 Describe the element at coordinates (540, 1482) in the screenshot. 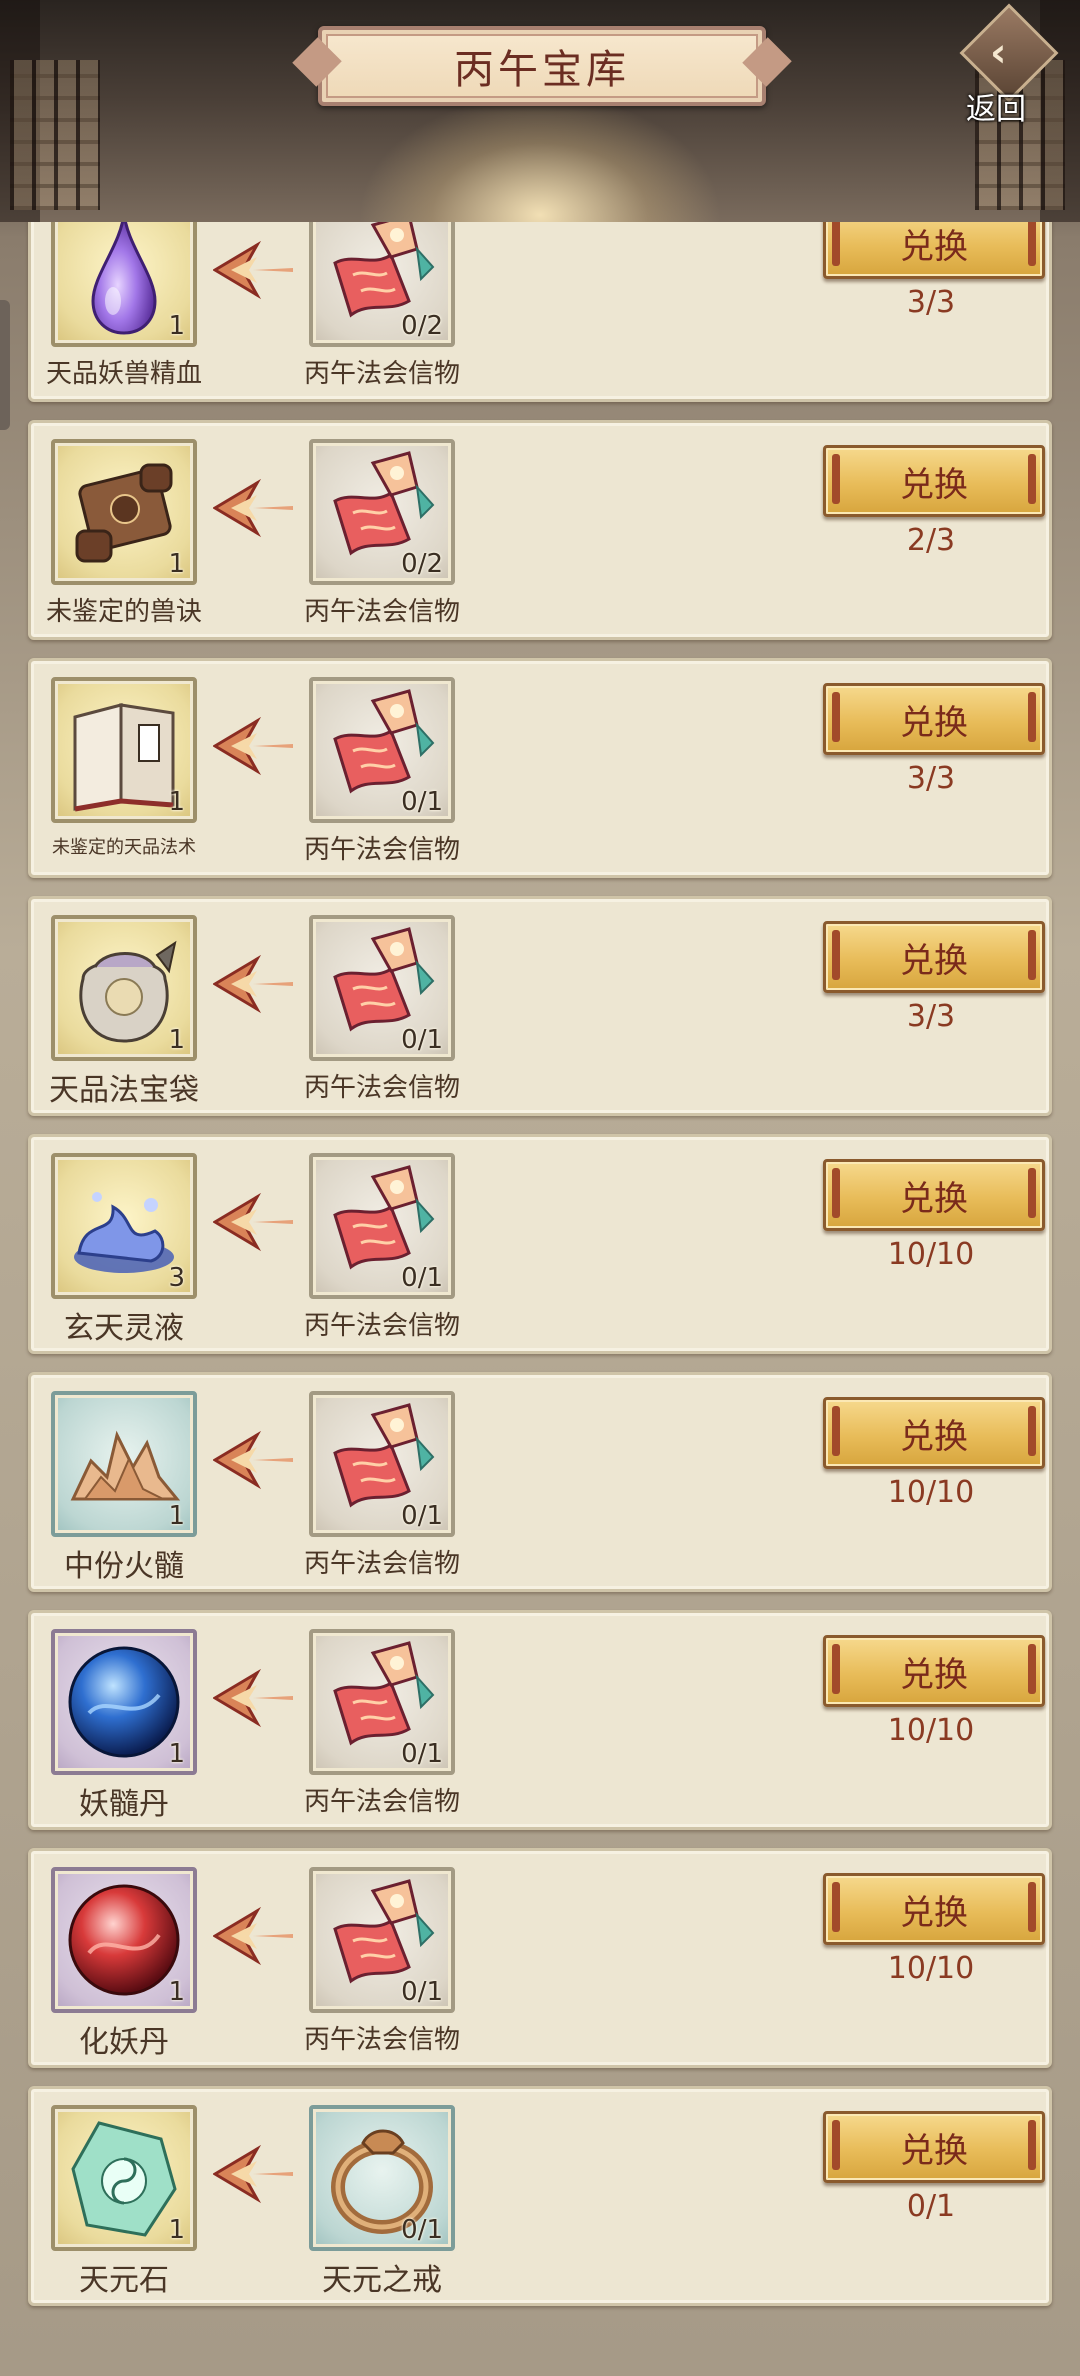

I see `exchange-row: 1 0/1 中份火髓 丙午法会信物 兑换 10/10` at that location.